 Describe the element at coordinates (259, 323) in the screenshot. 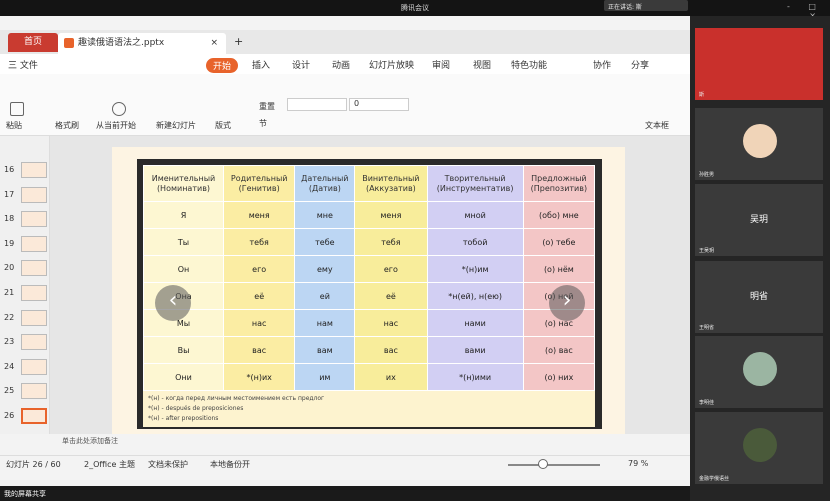

I see `table-cell: нас` at that location.